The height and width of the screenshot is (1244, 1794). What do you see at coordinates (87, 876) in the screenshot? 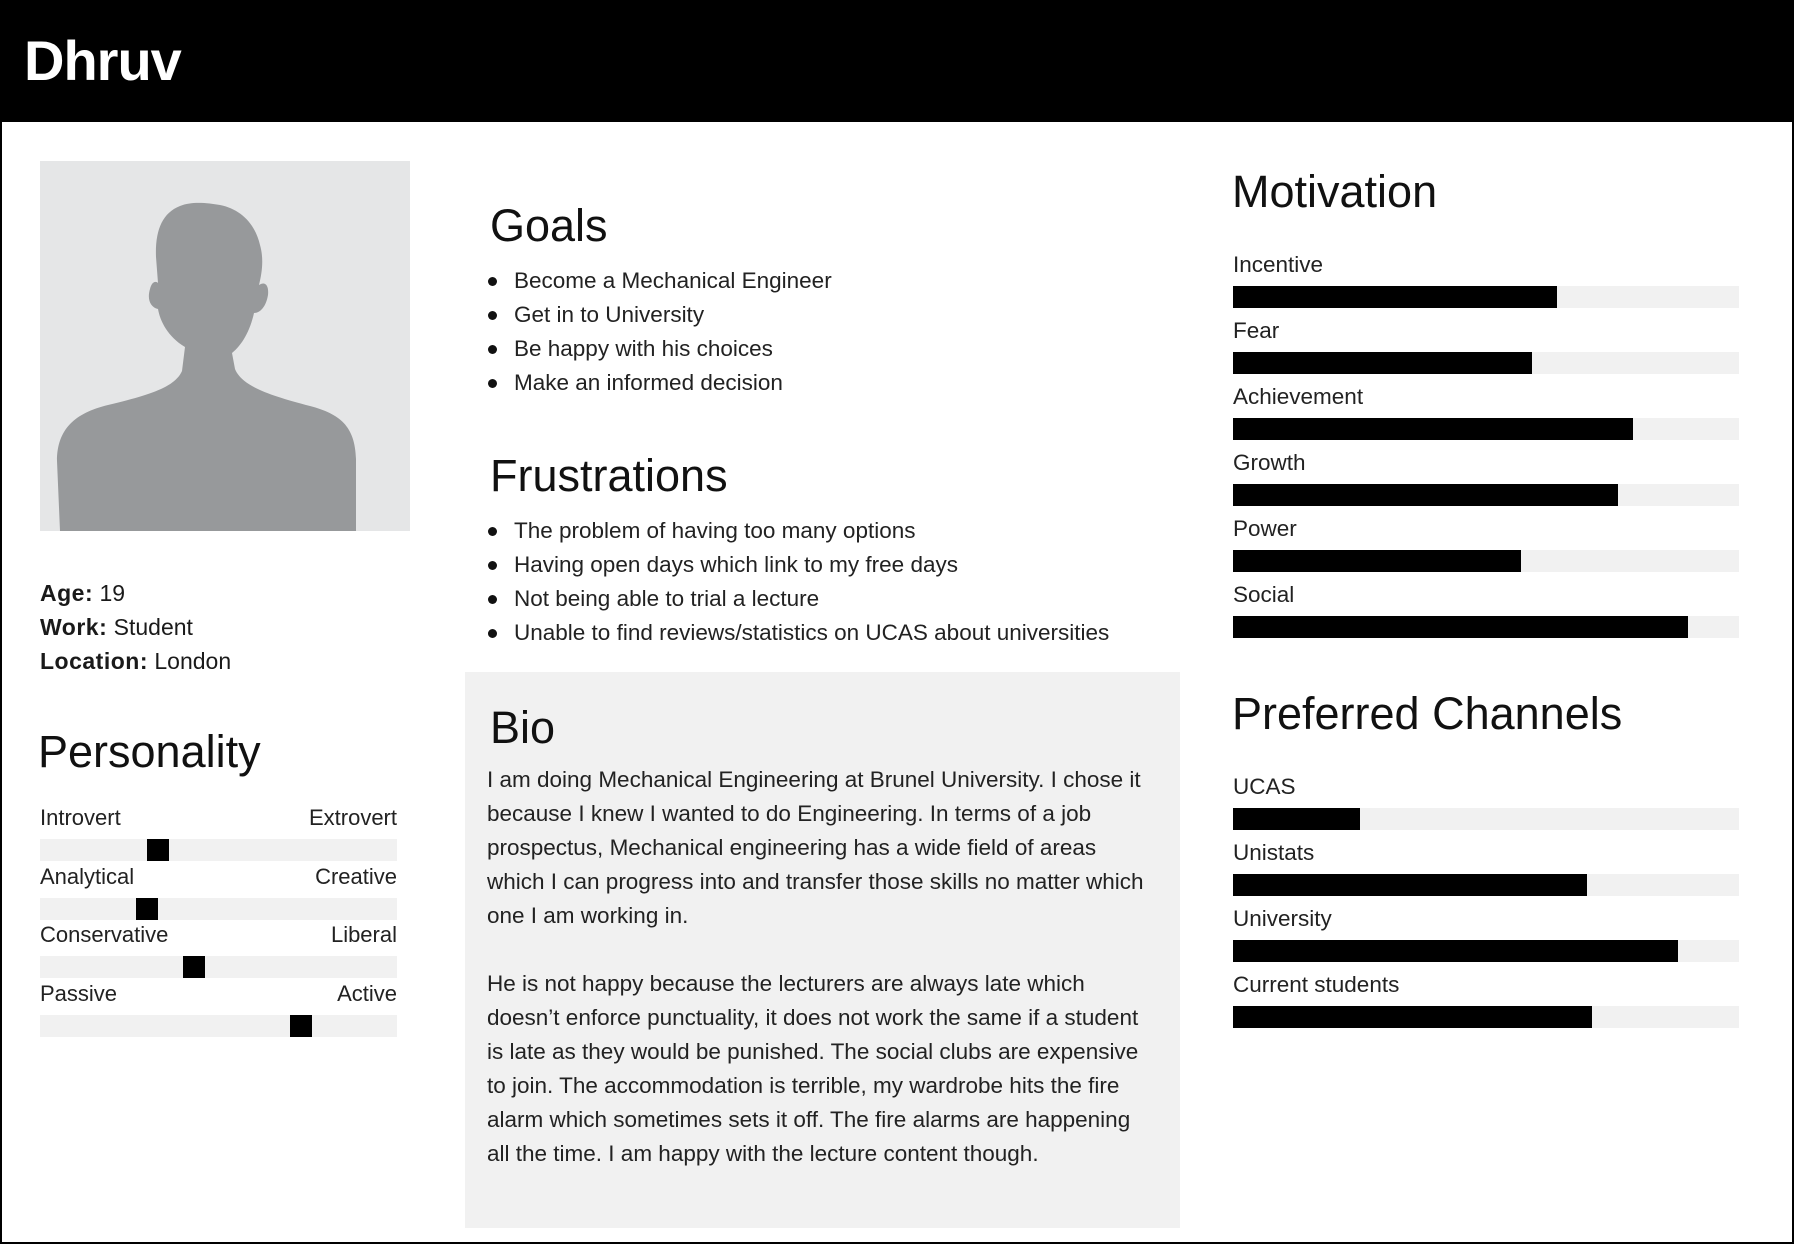
I see `trait-left-label: Analytical` at bounding box center [87, 876].